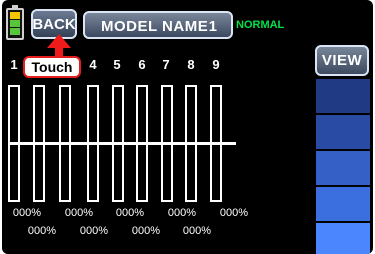 This screenshot has width=375, height=254. I want to click on touch-callout: Touch, so click(52, 67).